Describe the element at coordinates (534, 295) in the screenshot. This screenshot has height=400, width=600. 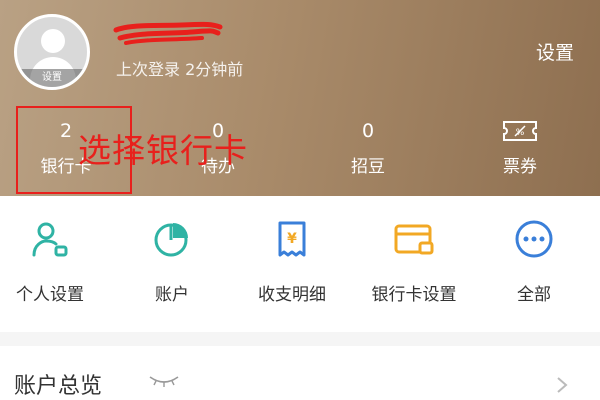
I see `menu-item-label: 全部` at that location.